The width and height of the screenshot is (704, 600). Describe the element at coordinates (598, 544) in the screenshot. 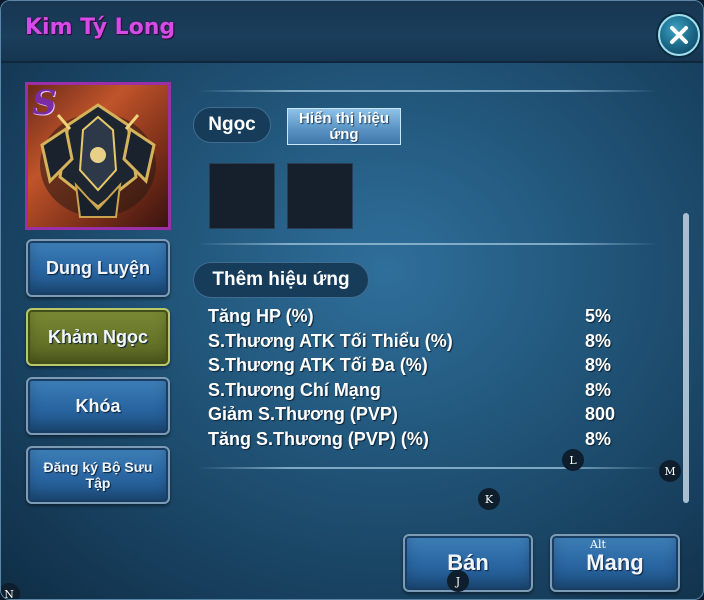

I see `key-hint-alt: Alt` at that location.